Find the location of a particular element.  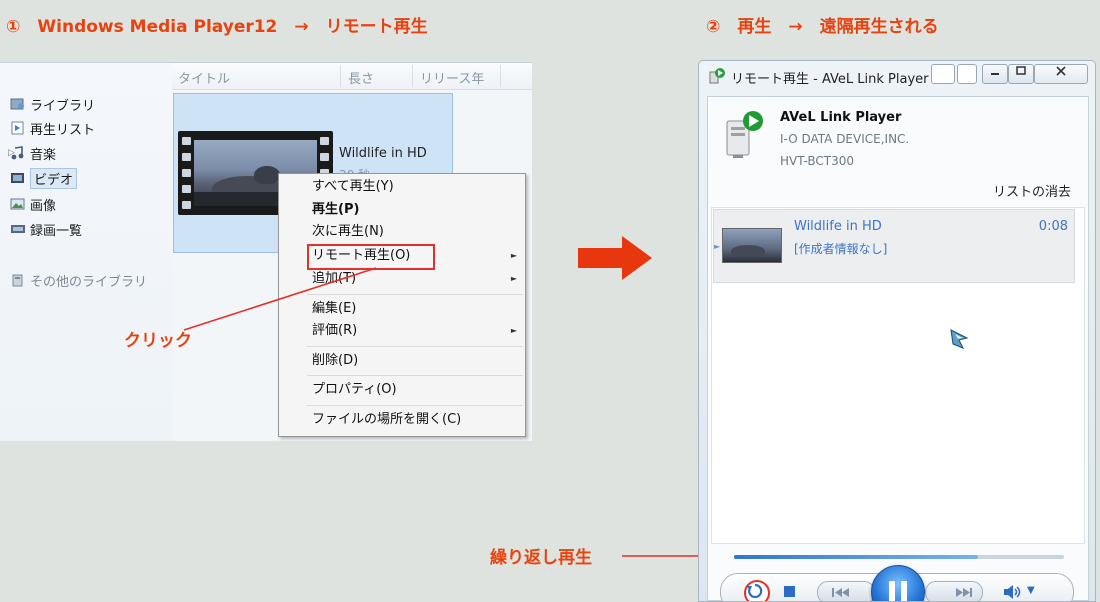

previous-button is located at coordinates (846, 591).